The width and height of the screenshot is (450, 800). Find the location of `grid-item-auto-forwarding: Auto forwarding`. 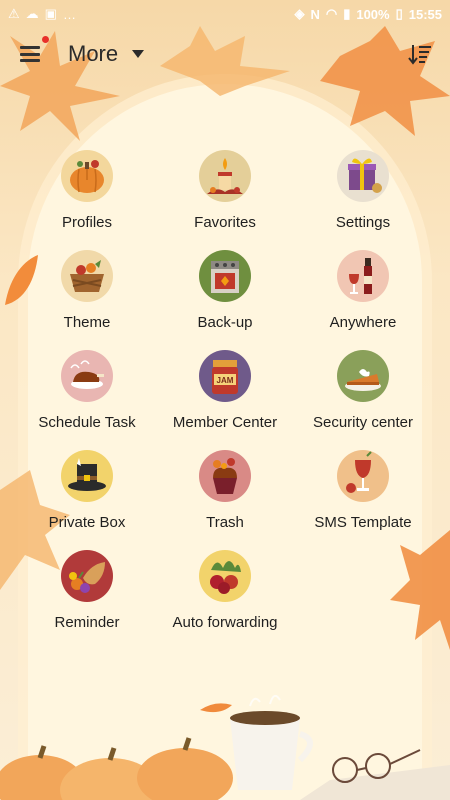

grid-item-auto-forwarding: Auto forwarding is located at coordinates (225, 591).